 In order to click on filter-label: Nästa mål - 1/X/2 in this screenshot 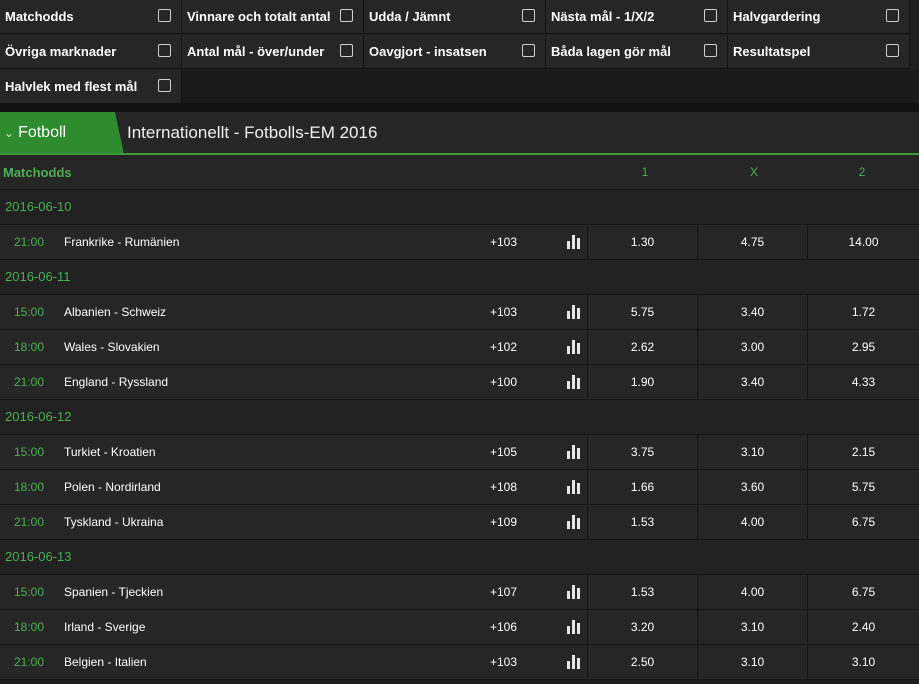, I will do `click(603, 16)`.